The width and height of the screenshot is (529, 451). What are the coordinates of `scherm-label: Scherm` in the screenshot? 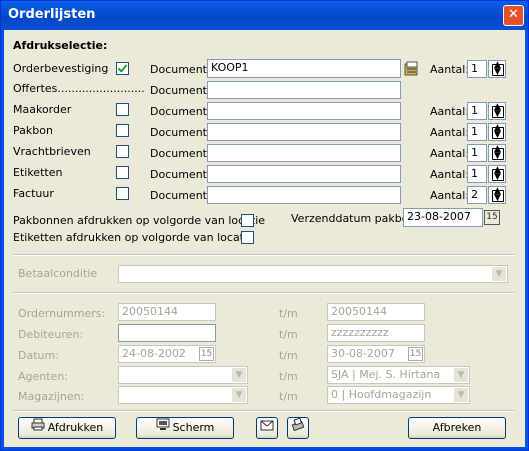 It's located at (193, 427).